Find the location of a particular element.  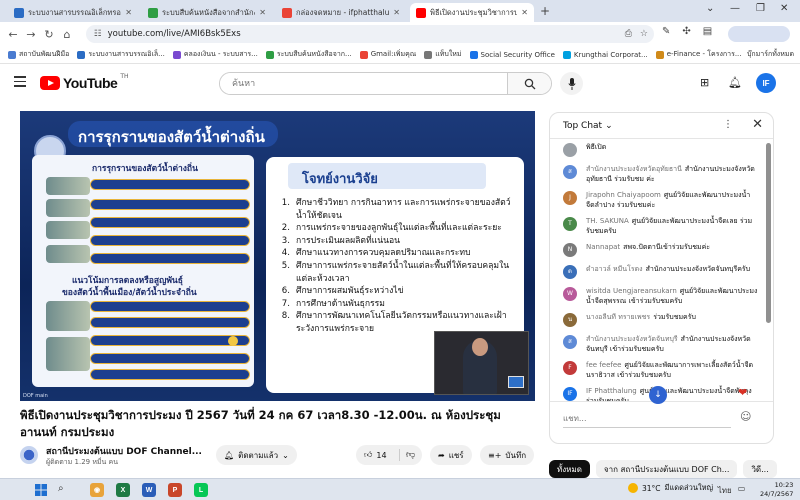

chat-message: N Nannapat สพจ.ปัตตานีเข้าร่วมรับชมค่ะ is located at coordinates (657, 250).